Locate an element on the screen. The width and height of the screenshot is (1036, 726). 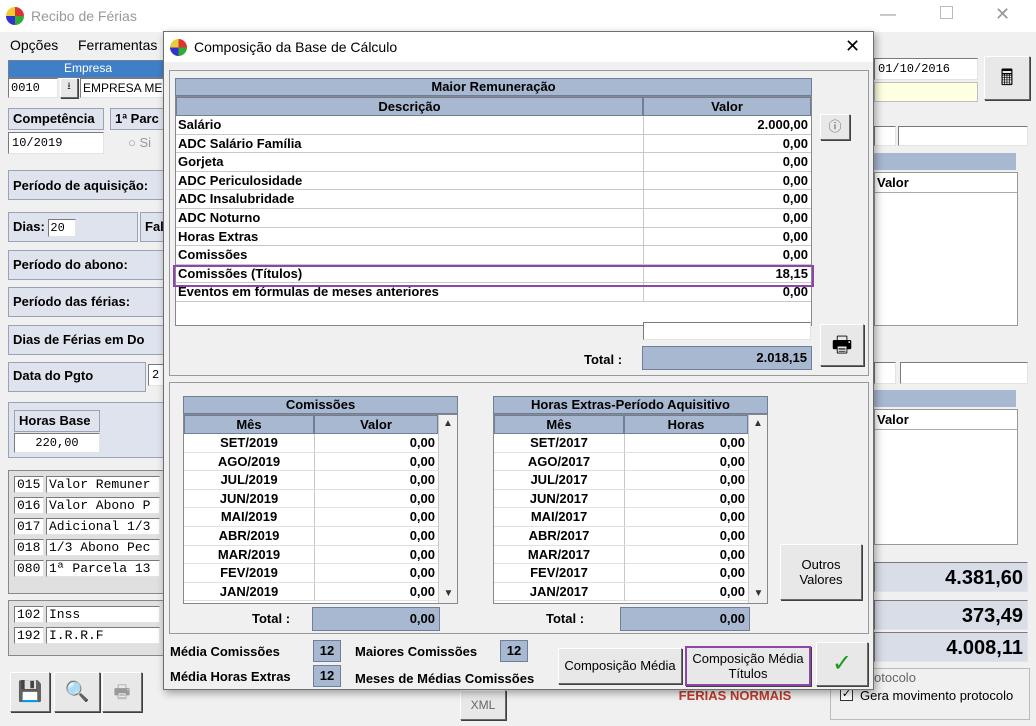
comissoes-scrollbar: ▲ ▼ is located at coordinates (447, 509).